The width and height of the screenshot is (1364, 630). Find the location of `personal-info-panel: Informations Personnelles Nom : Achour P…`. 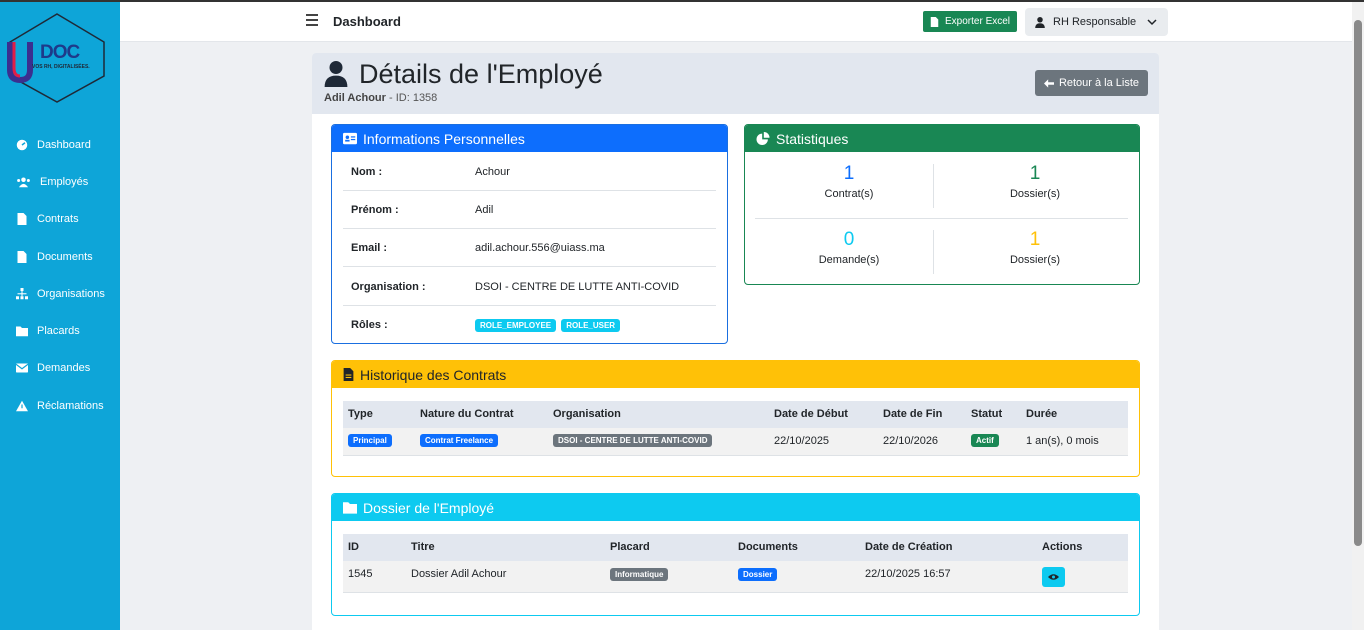

personal-info-panel: Informations Personnelles Nom : Achour P… is located at coordinates (529, 234).